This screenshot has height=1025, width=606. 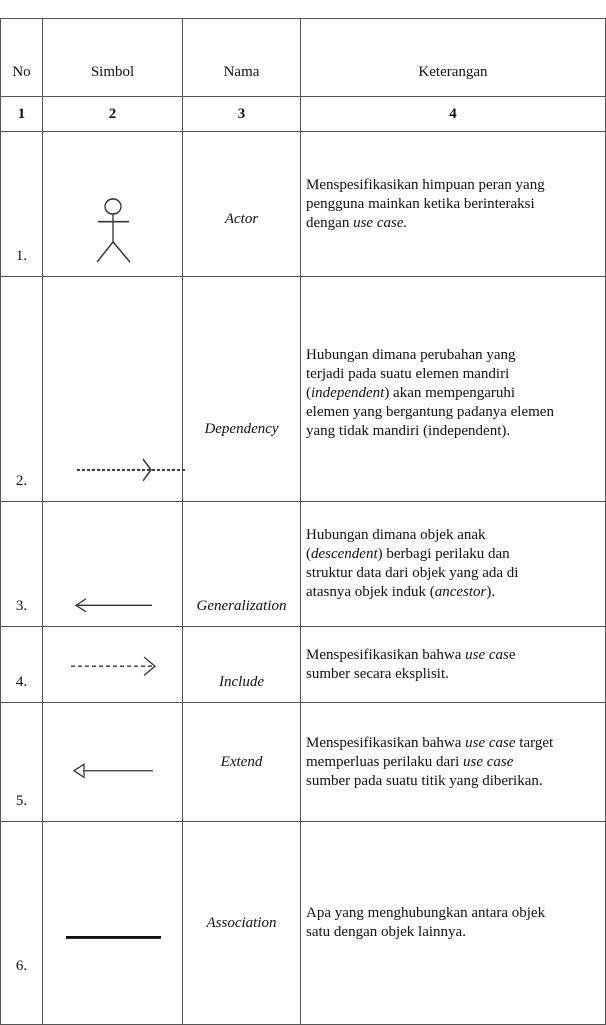 I want to click on description-line: (independent) akan mempengaruhi, so click(x=455, y=393).